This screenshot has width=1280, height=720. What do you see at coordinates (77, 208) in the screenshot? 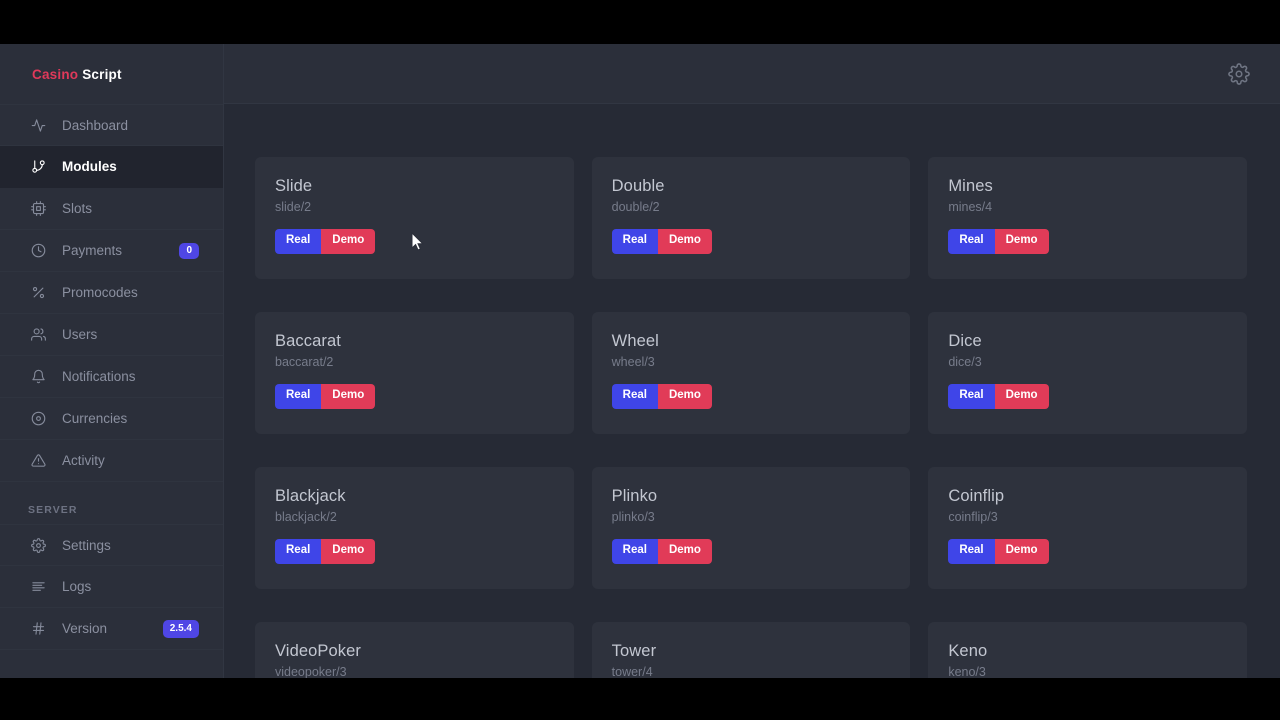
I see `sidebar-item-label: Slots` at bounding box center [77, 208].